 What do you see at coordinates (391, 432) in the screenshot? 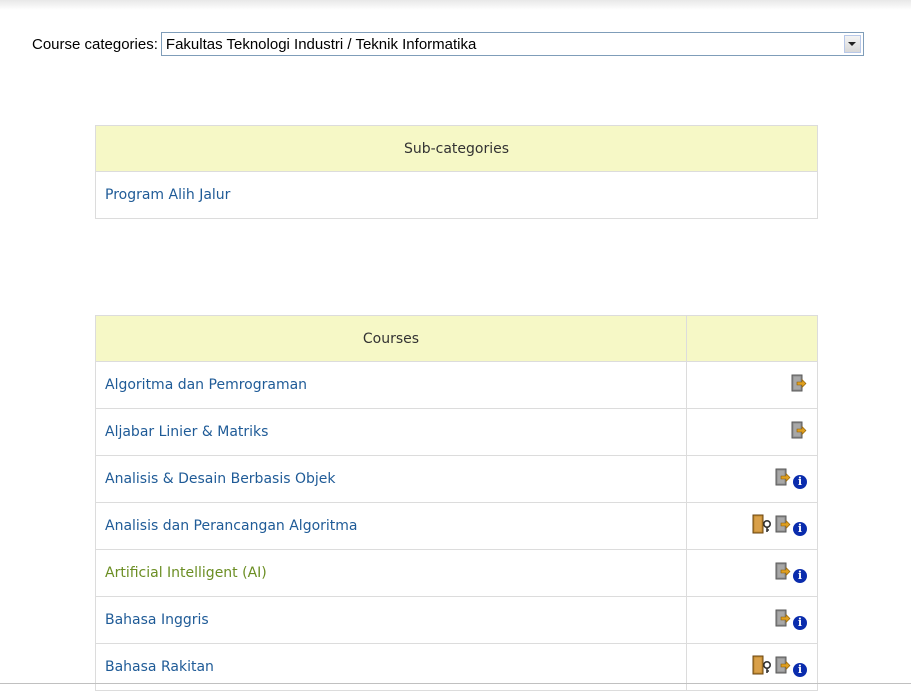
I see `course-name-cell: Aljabar Linier & Matriks` at bounding box center [391, 432].